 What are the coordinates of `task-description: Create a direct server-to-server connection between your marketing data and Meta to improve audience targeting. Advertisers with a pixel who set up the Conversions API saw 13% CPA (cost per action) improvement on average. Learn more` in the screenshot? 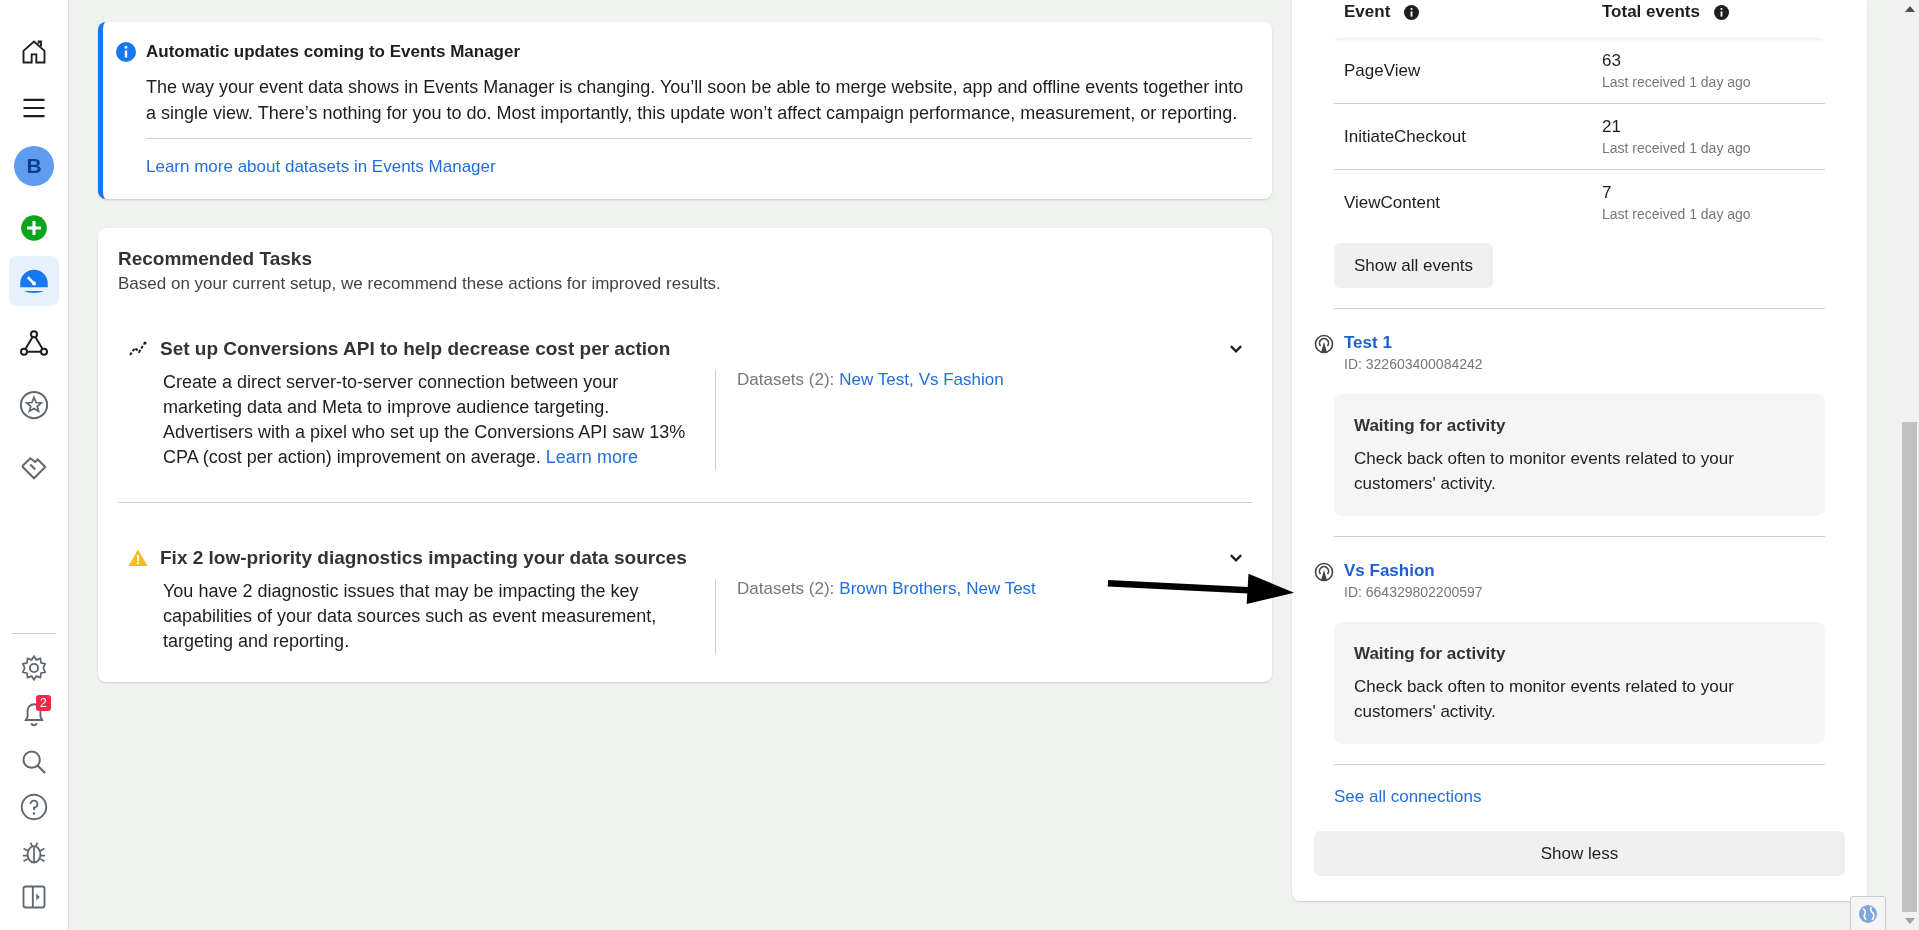 It's located at (439, 420).